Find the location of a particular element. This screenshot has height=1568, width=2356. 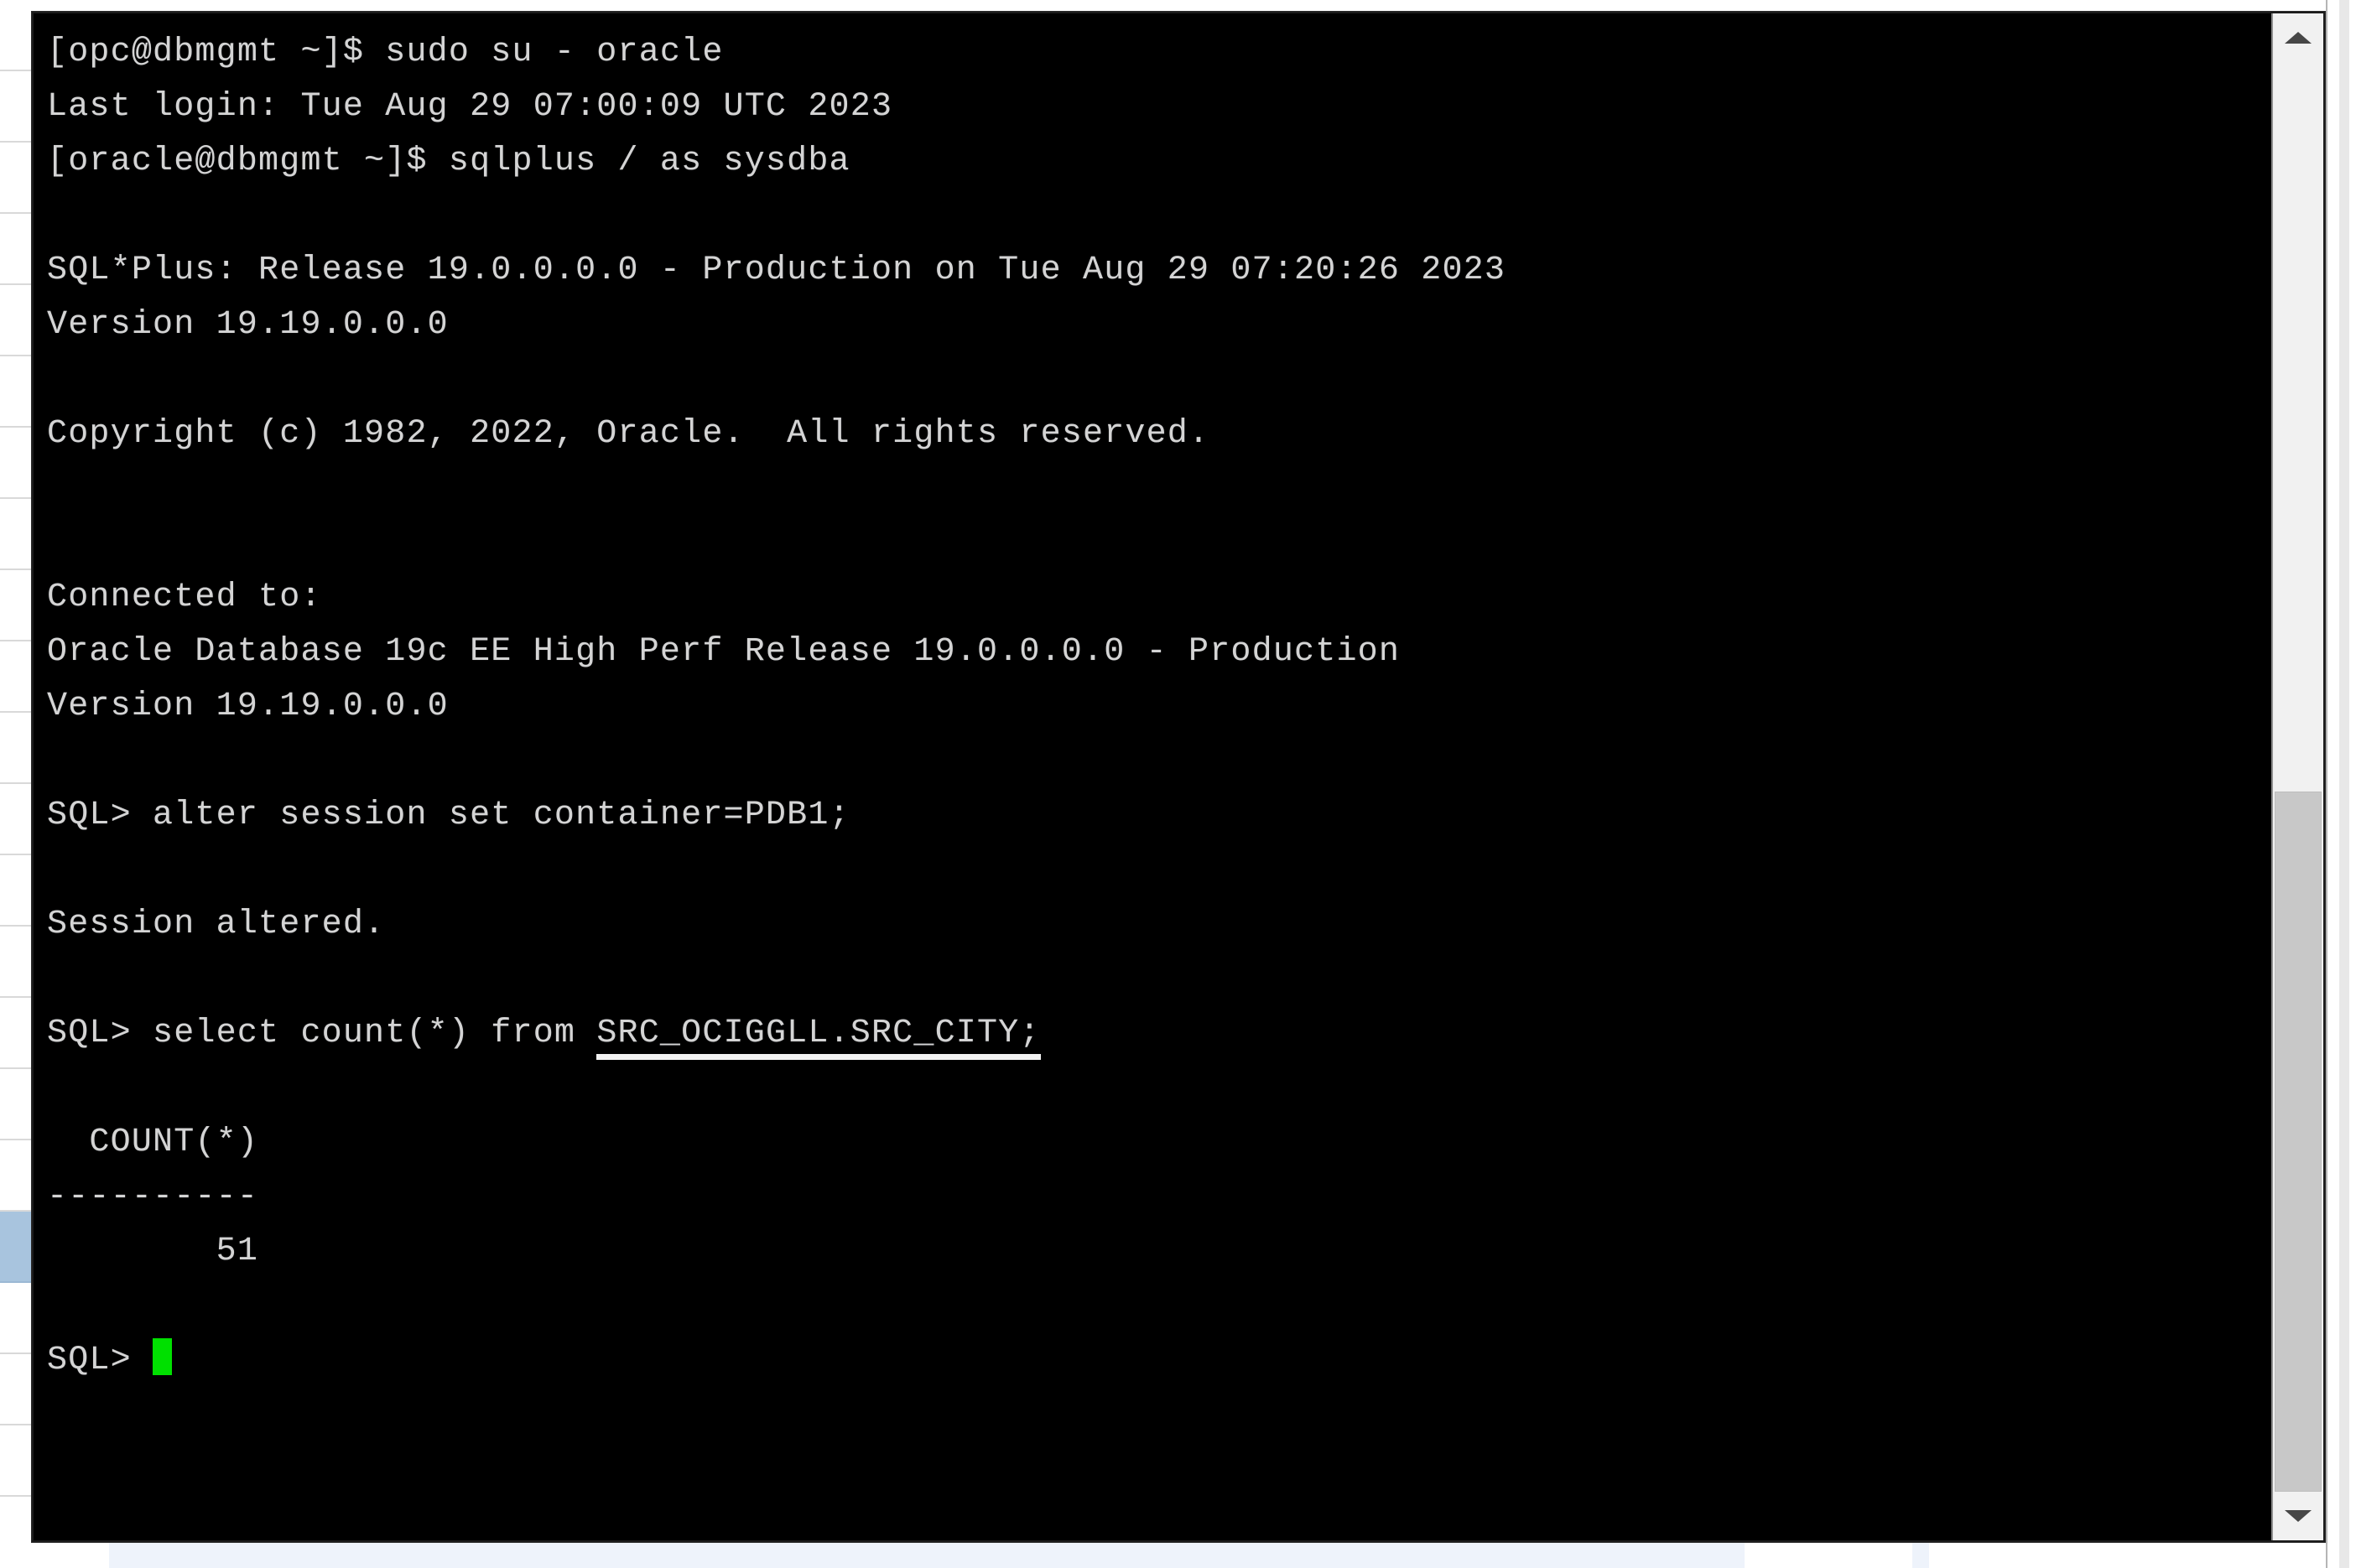

terminal-line: [opc@dbmgmt ~]$ sudo su - oracle is located at coordinates (1159, 52).